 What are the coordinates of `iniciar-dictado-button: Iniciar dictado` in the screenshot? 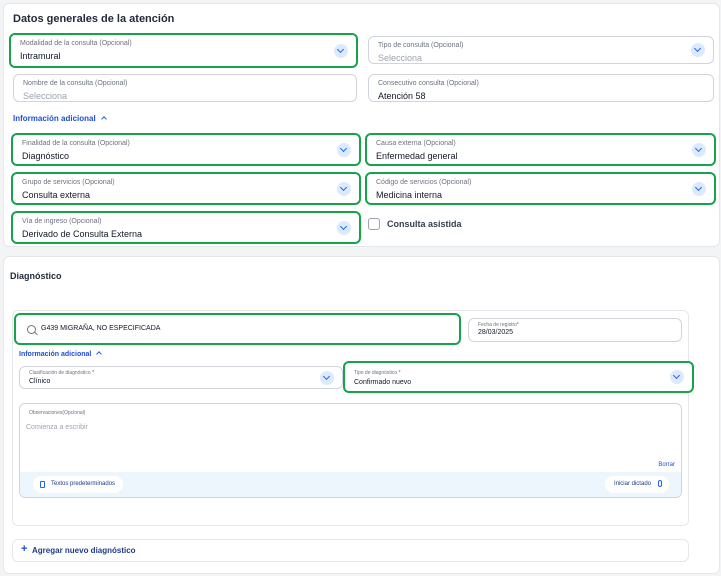 It's located at (636, 484).